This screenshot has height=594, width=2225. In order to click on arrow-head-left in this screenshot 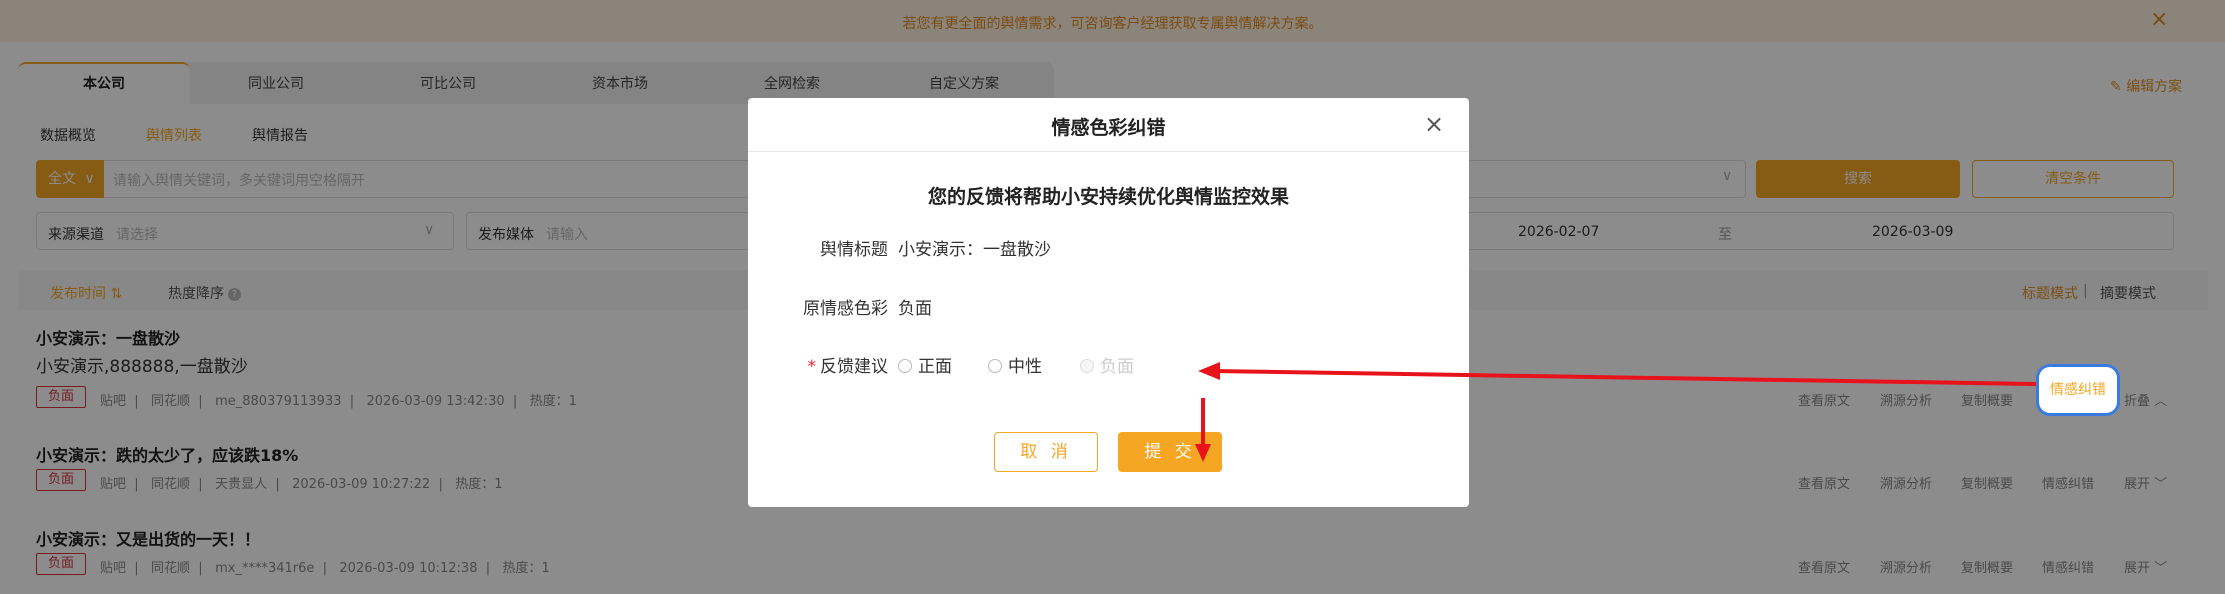, I will do `click(1209, 371)`.